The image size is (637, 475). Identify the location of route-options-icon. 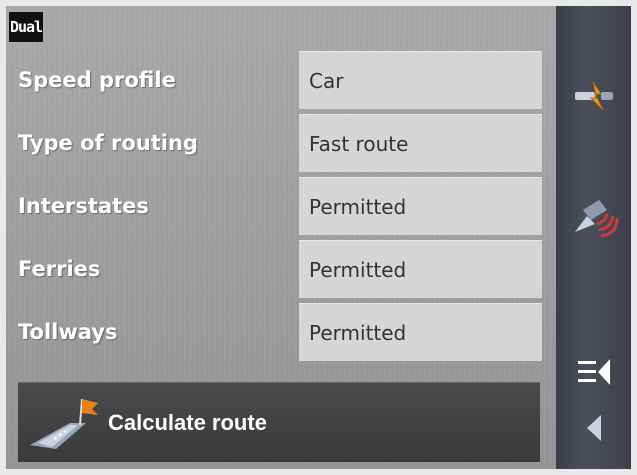
(593, 96).